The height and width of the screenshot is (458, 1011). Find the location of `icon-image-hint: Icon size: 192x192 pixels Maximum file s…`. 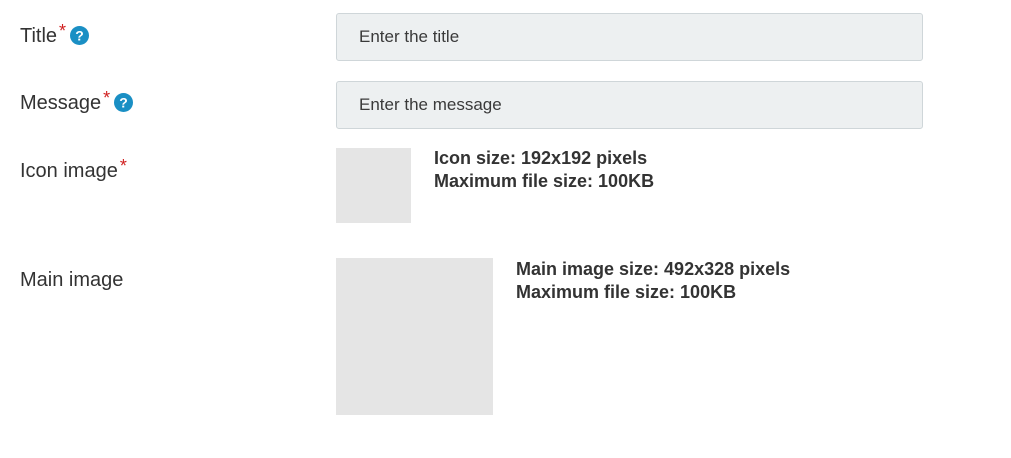

icon-image-hint: Icon size: 192x192 pixels Maximum file s… is located at coordinates (544, 170).